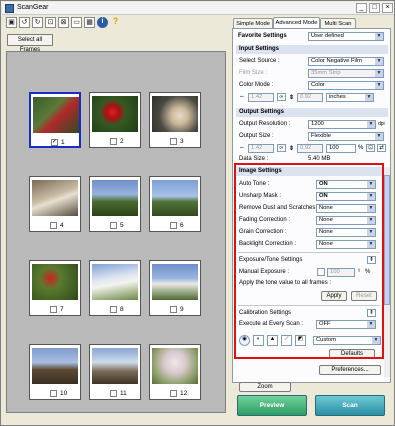 The height and width of the screenshot is (426, 395). Describe the element at coordinates (346, 85) in the screenshot. I see `color-mode-select: Color ▼` at that location.